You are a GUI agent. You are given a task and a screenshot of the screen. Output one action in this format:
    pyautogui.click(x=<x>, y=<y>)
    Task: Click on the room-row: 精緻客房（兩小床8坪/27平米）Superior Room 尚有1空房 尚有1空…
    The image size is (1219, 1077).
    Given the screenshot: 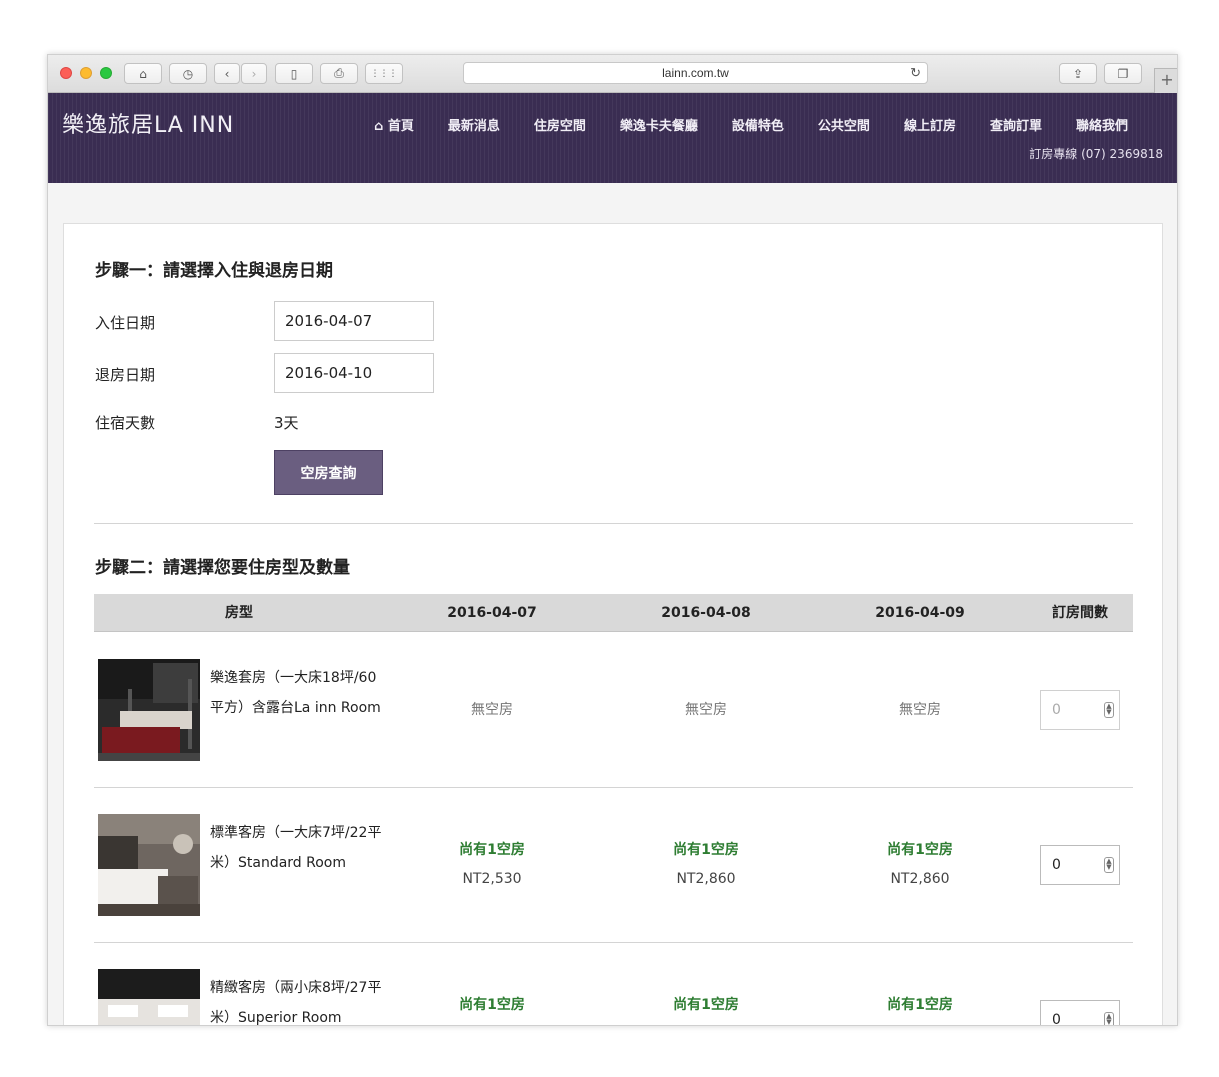 What is the action you would take?
    pyautogui.click(x=613, y=984)
    